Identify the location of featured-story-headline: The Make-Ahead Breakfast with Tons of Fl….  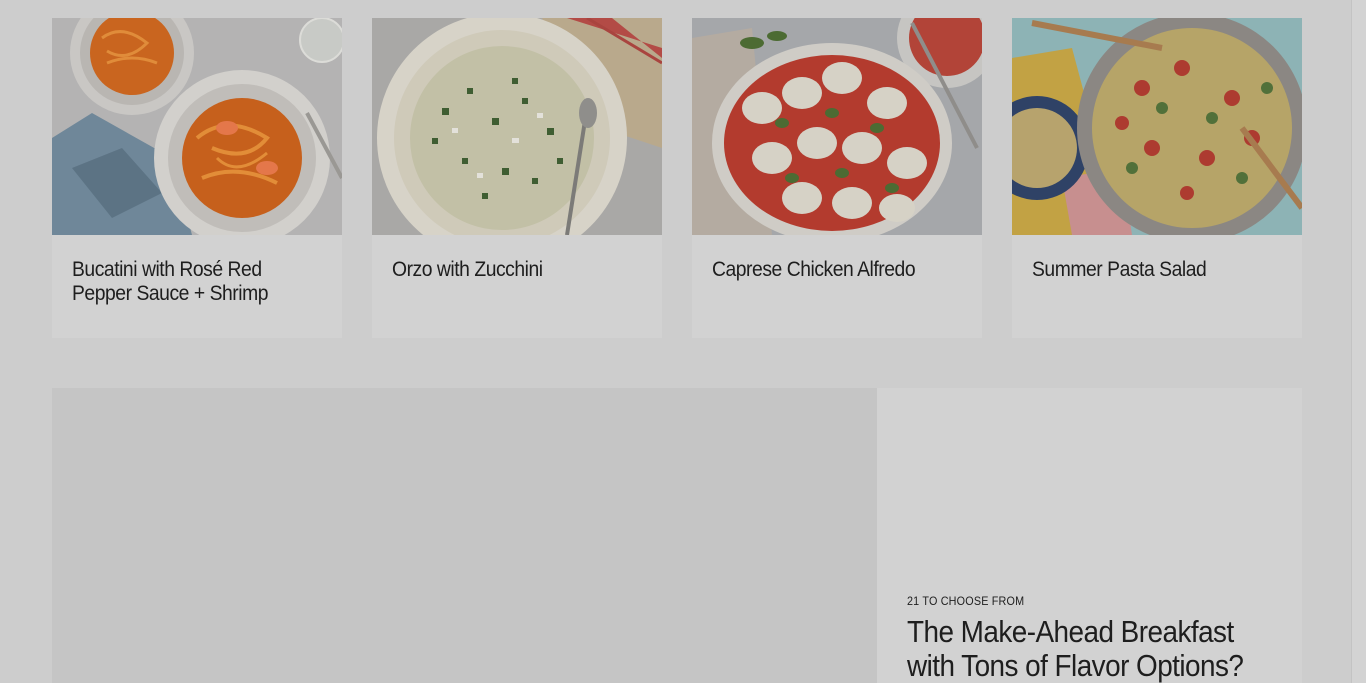
(1082, 649).